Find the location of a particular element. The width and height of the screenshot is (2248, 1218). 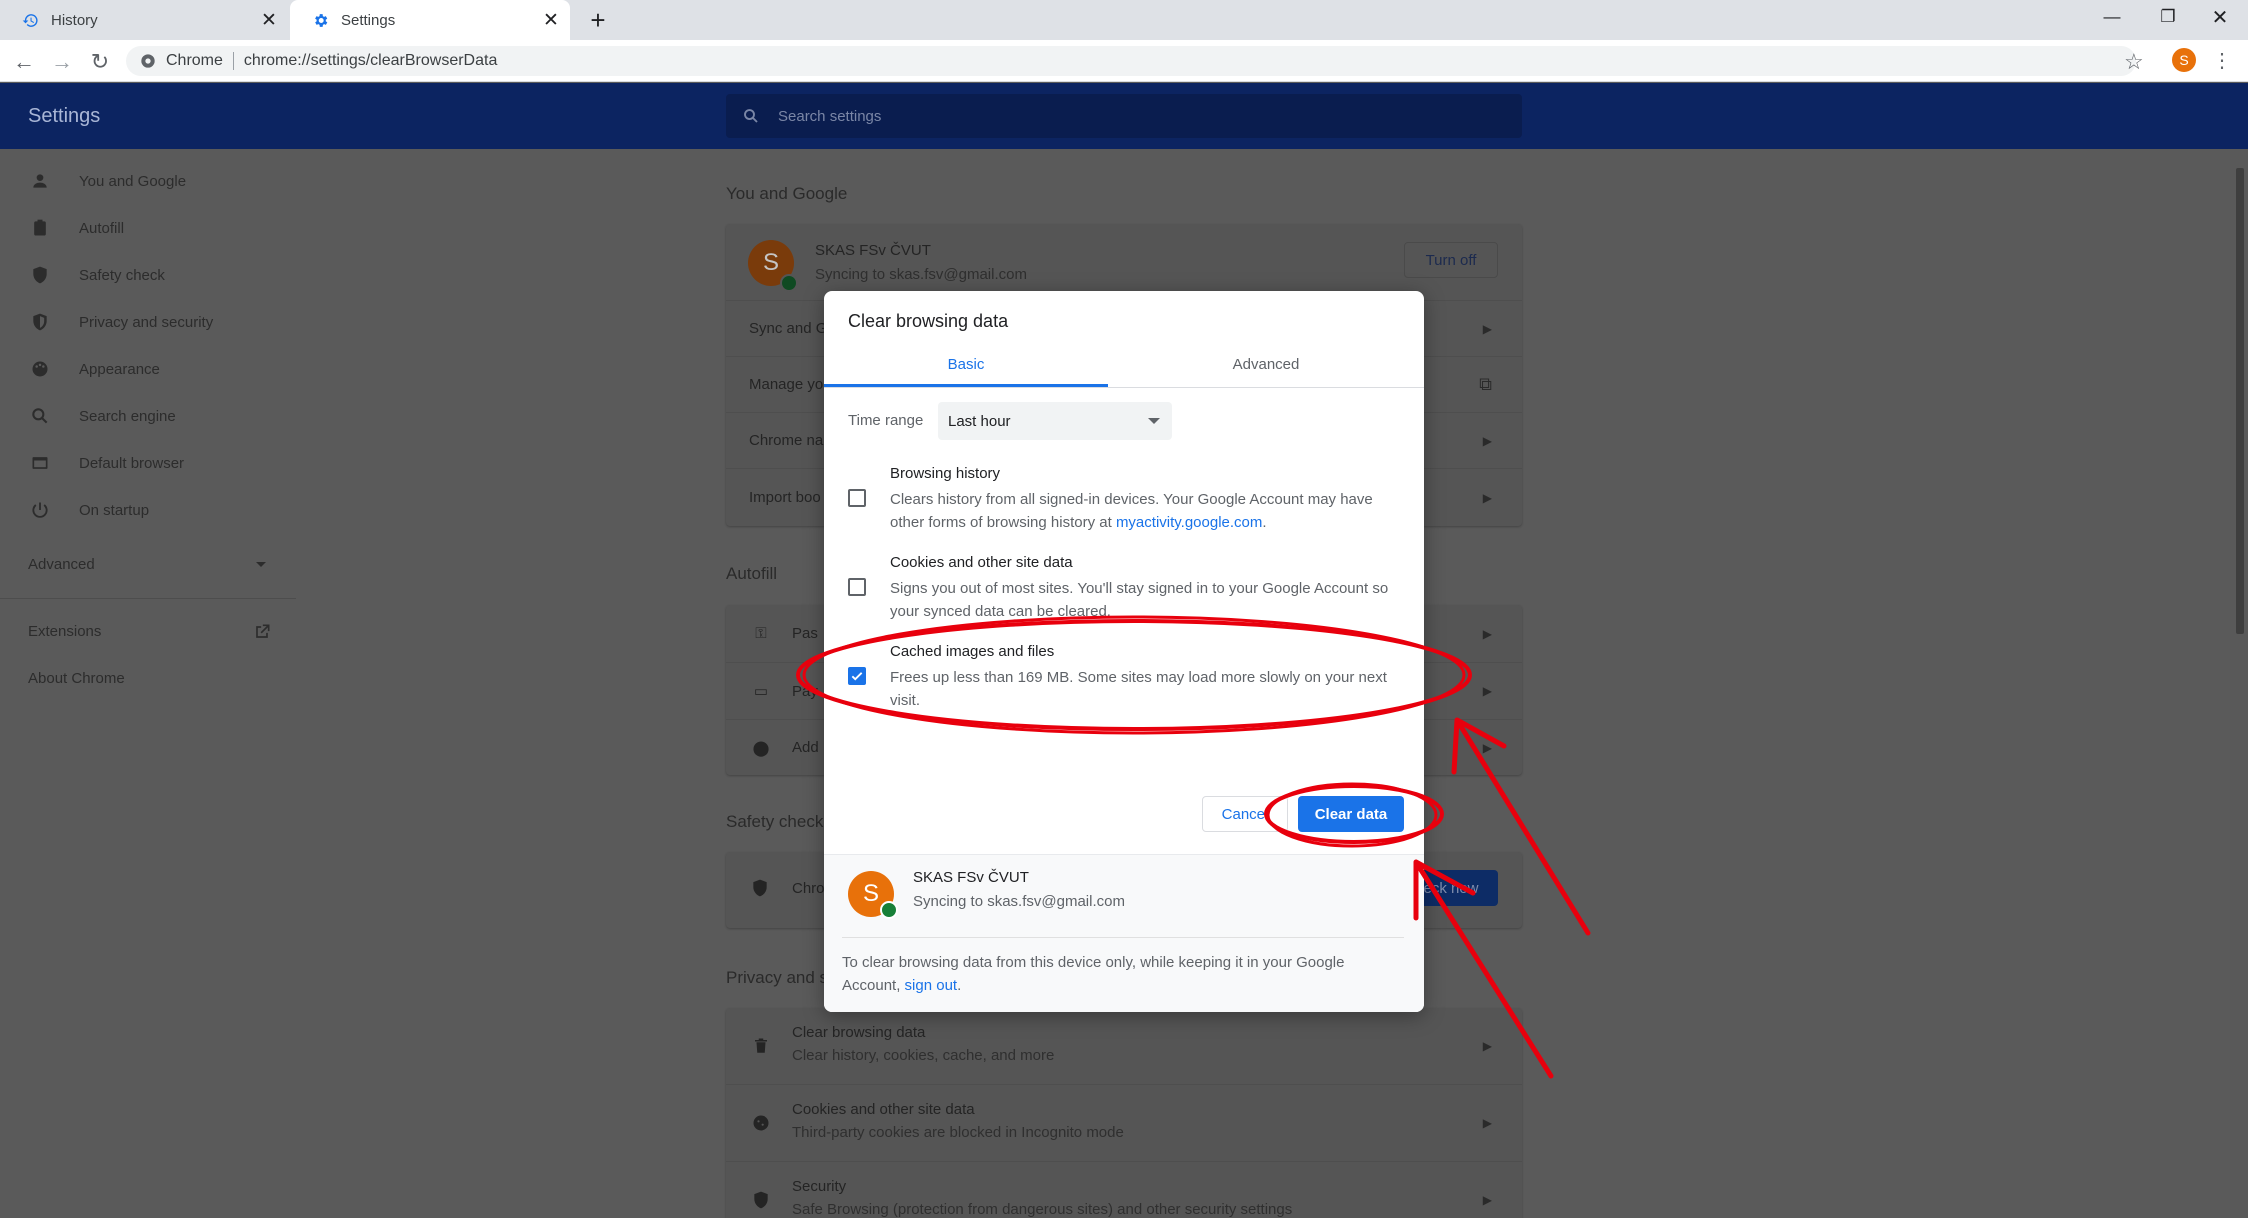

tab-settings-label: Settings is located at coordinates (368, 20).